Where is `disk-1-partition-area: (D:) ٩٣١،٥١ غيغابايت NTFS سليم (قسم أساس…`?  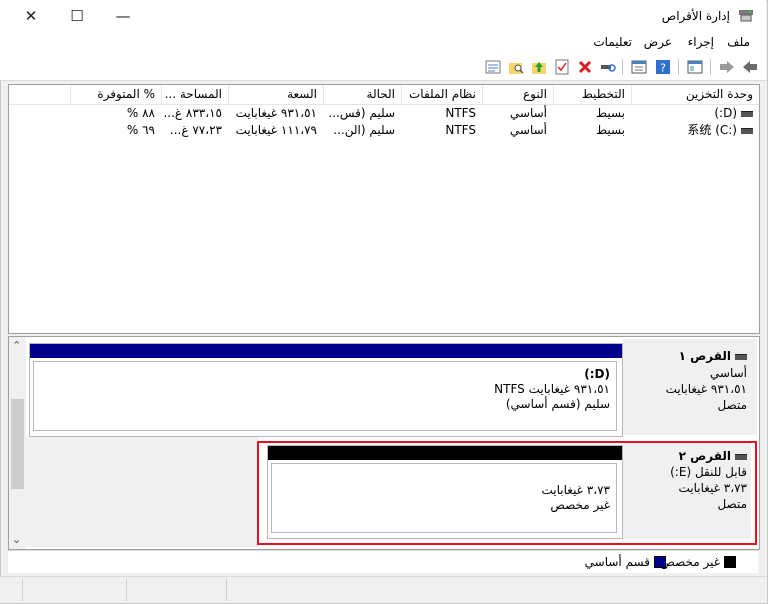 disk-1-partition-area: (D:) ٩٣١،٥١ غيغابايت NTFS سليم (قسم أساس… is located at coordinates (326, 390).